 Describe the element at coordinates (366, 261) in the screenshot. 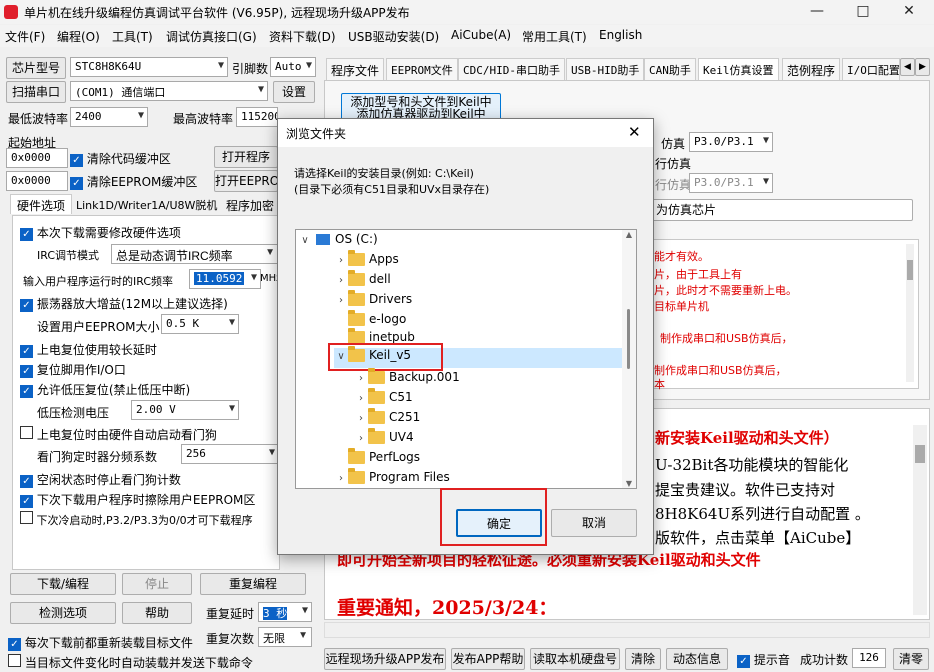

I see `tree-item-apps: › Apps` at that location.